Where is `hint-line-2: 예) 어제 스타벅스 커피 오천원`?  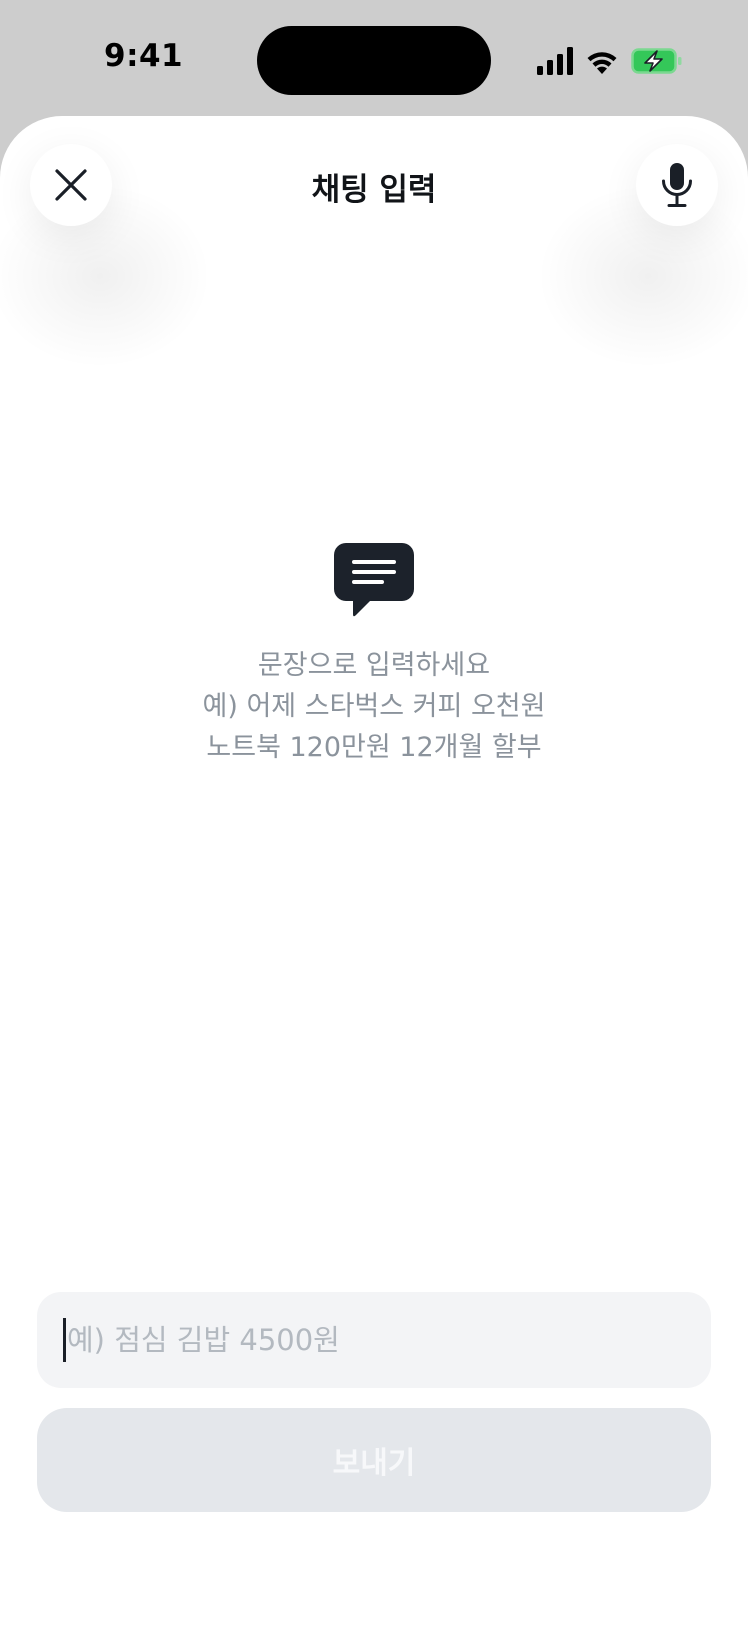 hint-line-2: 예) 어제 스타벅스 커피 오천원 is located at coordinates (374, 706).